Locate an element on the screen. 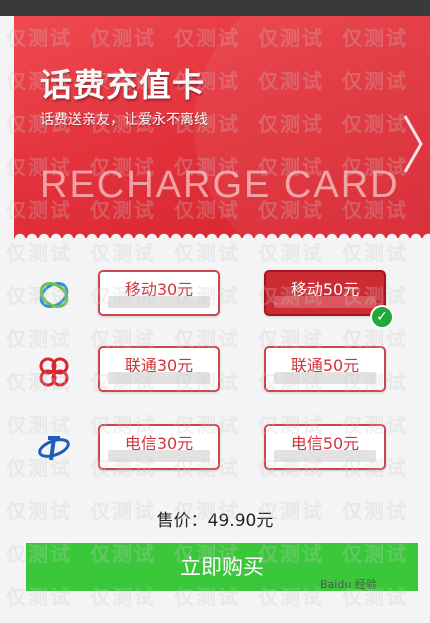 The width and height of the screenshot is (430, 623). status-bar is located at coordinates (215, 8).